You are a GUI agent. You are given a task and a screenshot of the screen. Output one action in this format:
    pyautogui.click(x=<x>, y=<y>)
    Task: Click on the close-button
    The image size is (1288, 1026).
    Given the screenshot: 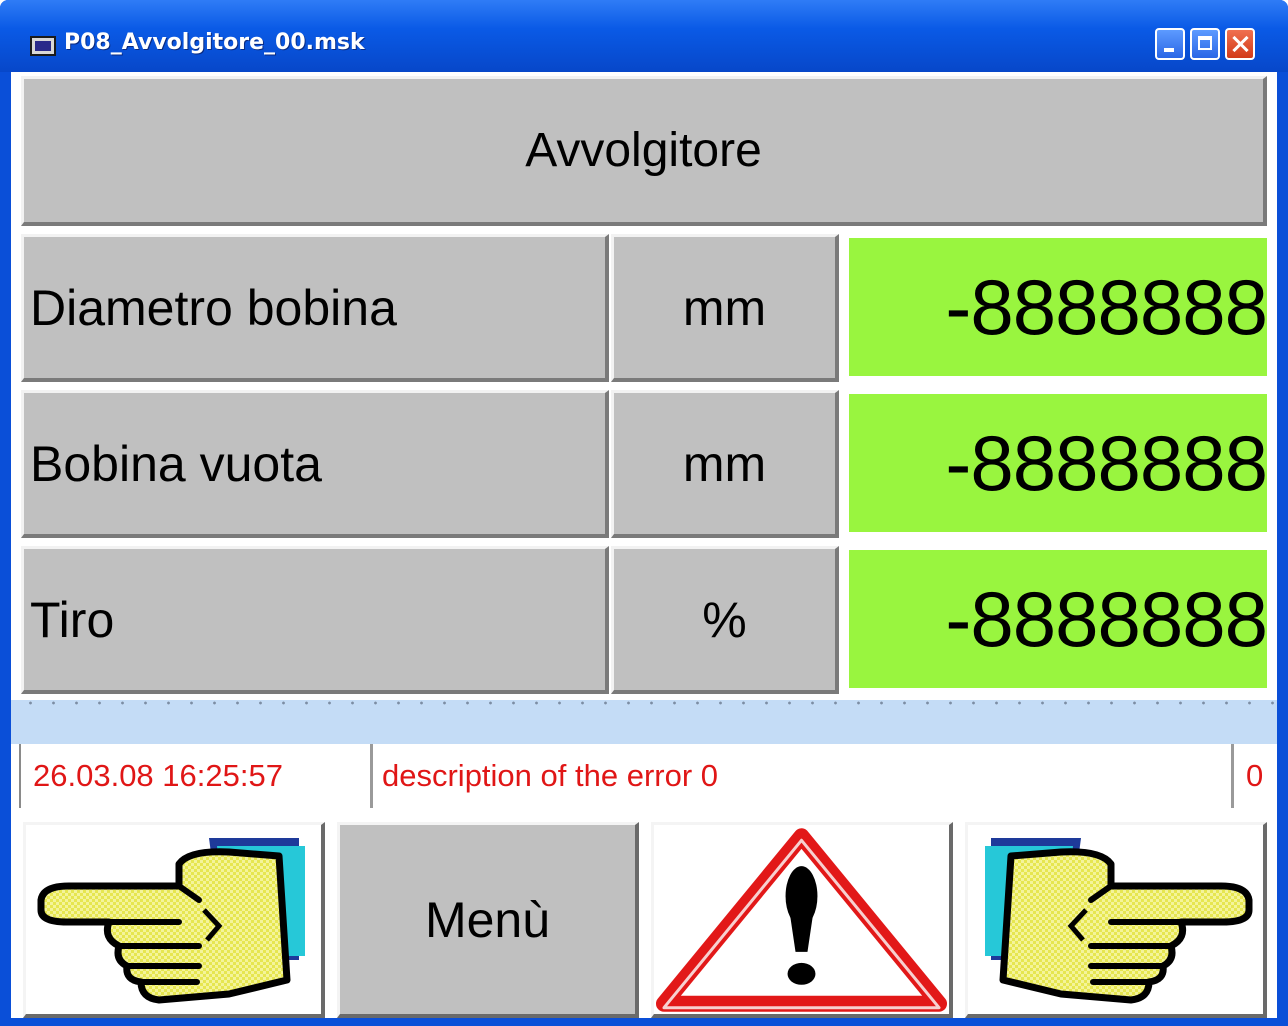 What is the action you would take?
    pyautogui.click(x=1240, y=44)
    